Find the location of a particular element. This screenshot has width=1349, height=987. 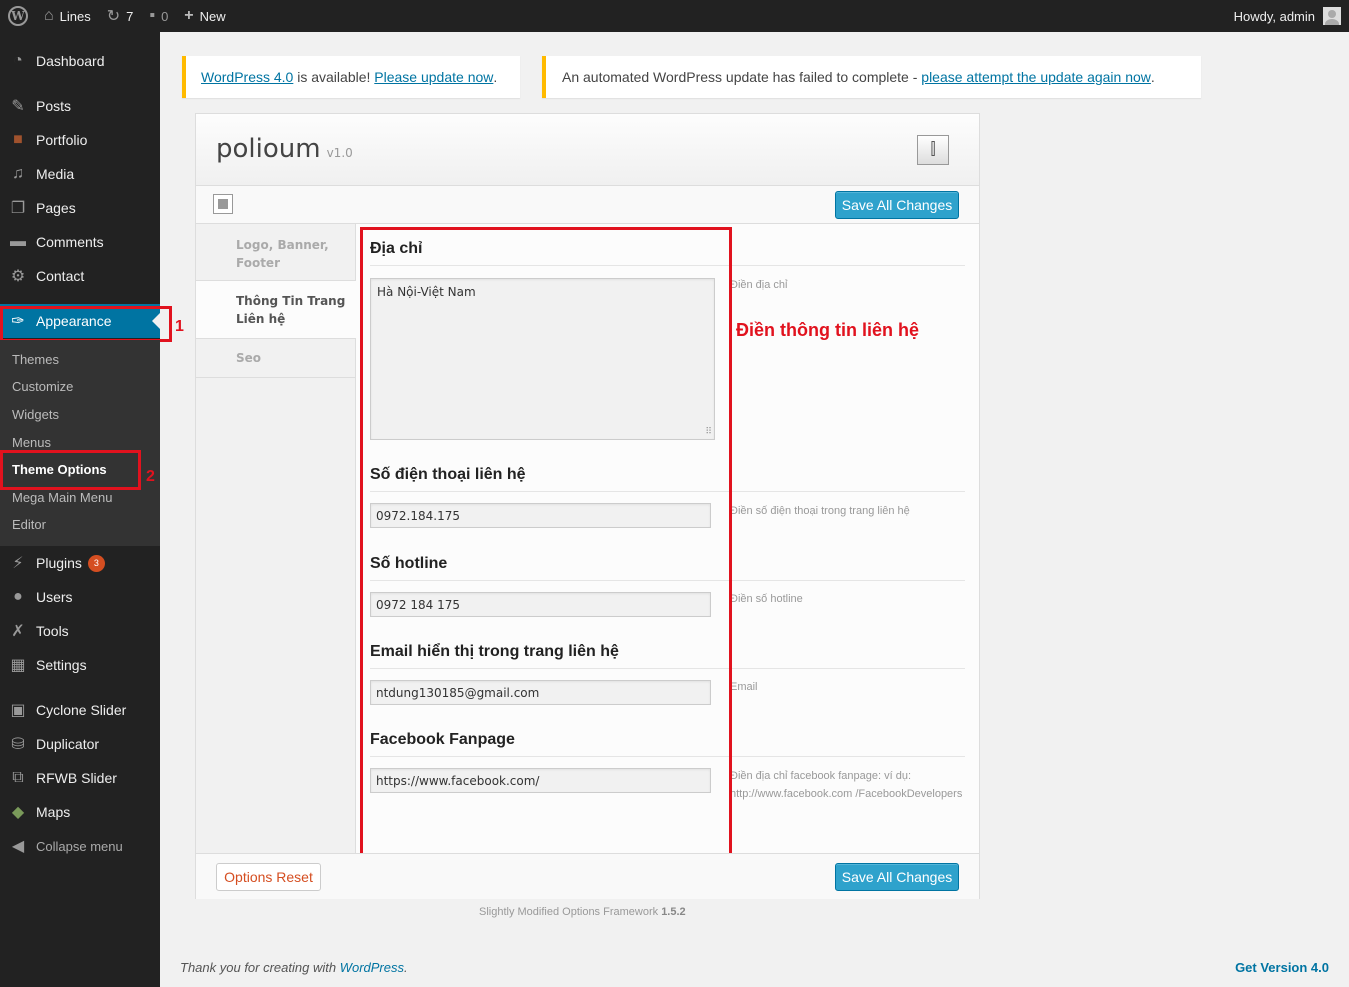

sidebar-item-portfolio: ■ Portfolio is located at coordinates (80, 140).